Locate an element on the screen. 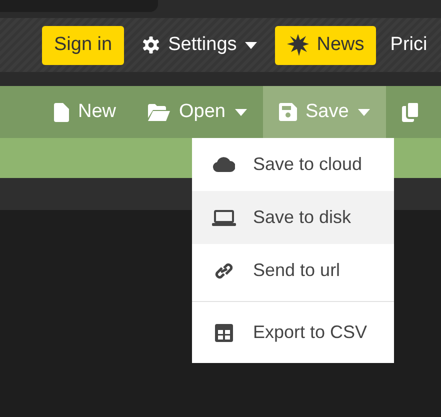 The image size is (441, 417). menu-item: Save to cloud is located at coordinates (293, 164).